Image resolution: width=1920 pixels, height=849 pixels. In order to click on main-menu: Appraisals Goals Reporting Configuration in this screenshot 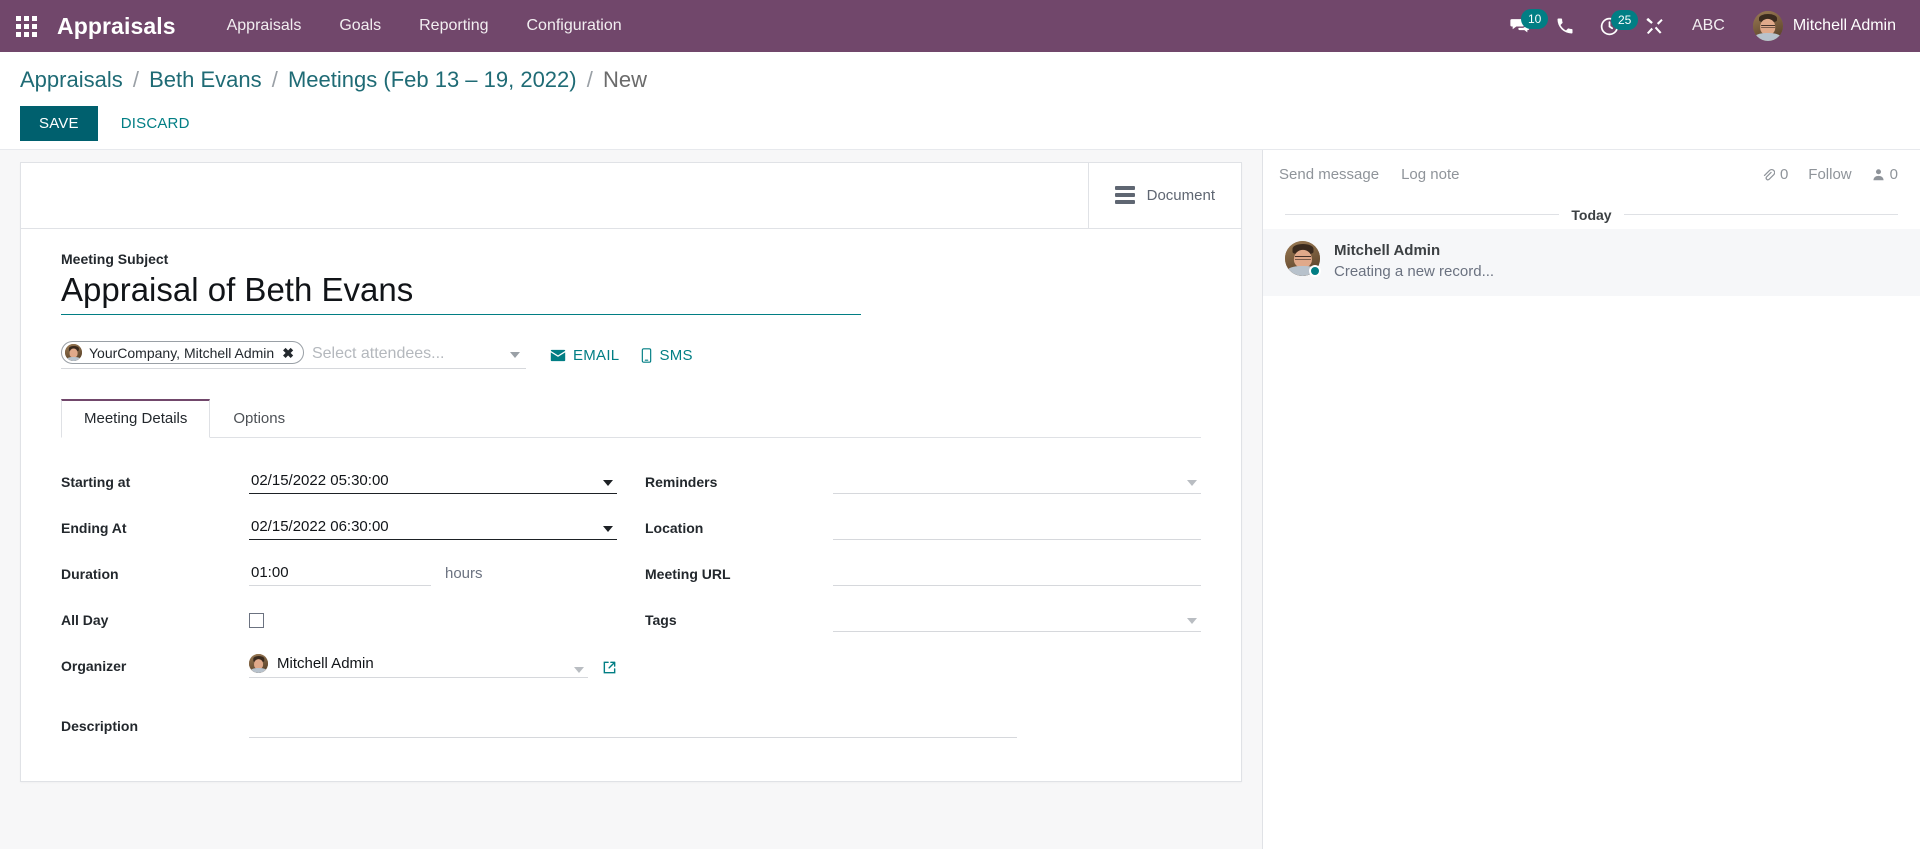, I will do `click(424, 26)`.